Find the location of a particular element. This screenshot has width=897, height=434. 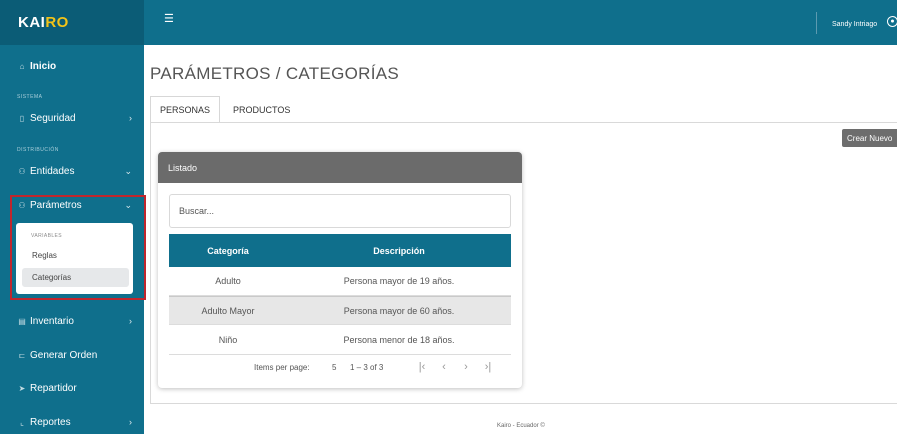

first-page-icon: |‹ is located at coordinates (422, 367).